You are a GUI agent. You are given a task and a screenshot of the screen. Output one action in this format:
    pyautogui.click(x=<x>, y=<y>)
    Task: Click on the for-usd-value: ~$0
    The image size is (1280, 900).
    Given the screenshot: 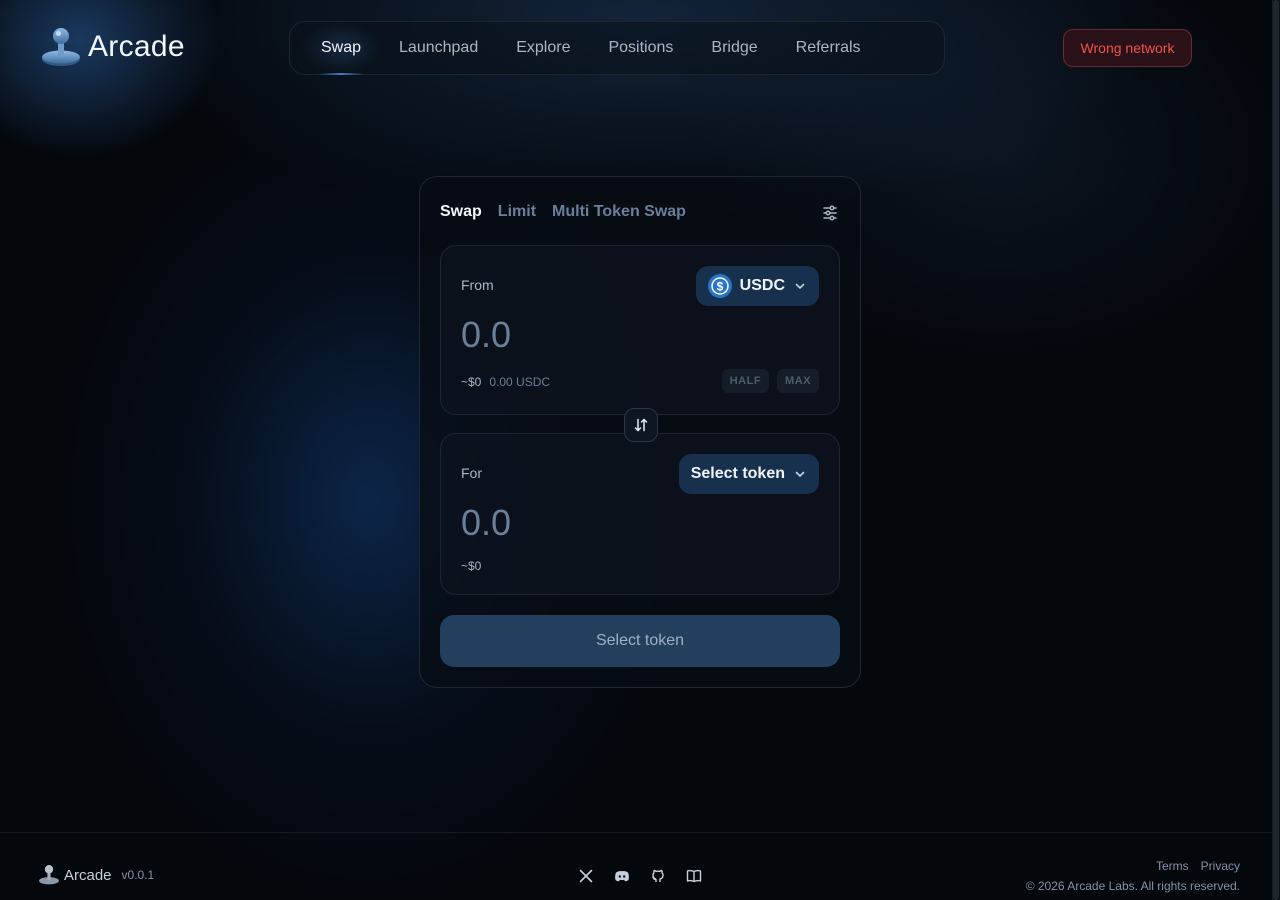 What is the action you would take?
    pyautogui.click(x=471, y=566)
    